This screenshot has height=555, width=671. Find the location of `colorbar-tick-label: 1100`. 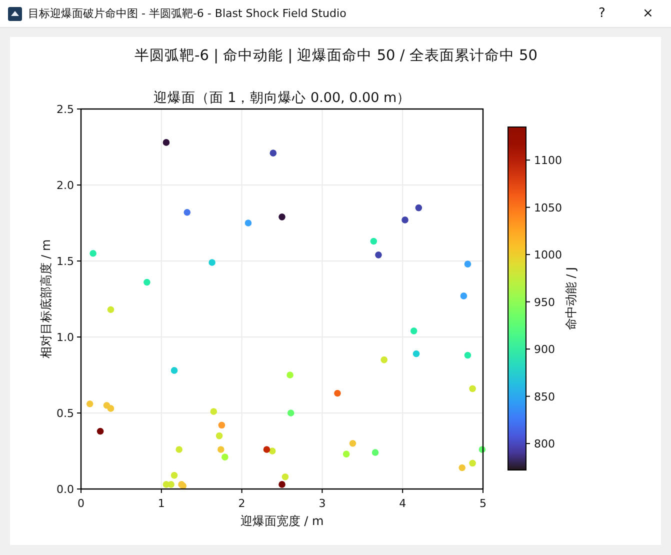

colorbar-tick-label: 1100 is located at coordinates (548, 161).